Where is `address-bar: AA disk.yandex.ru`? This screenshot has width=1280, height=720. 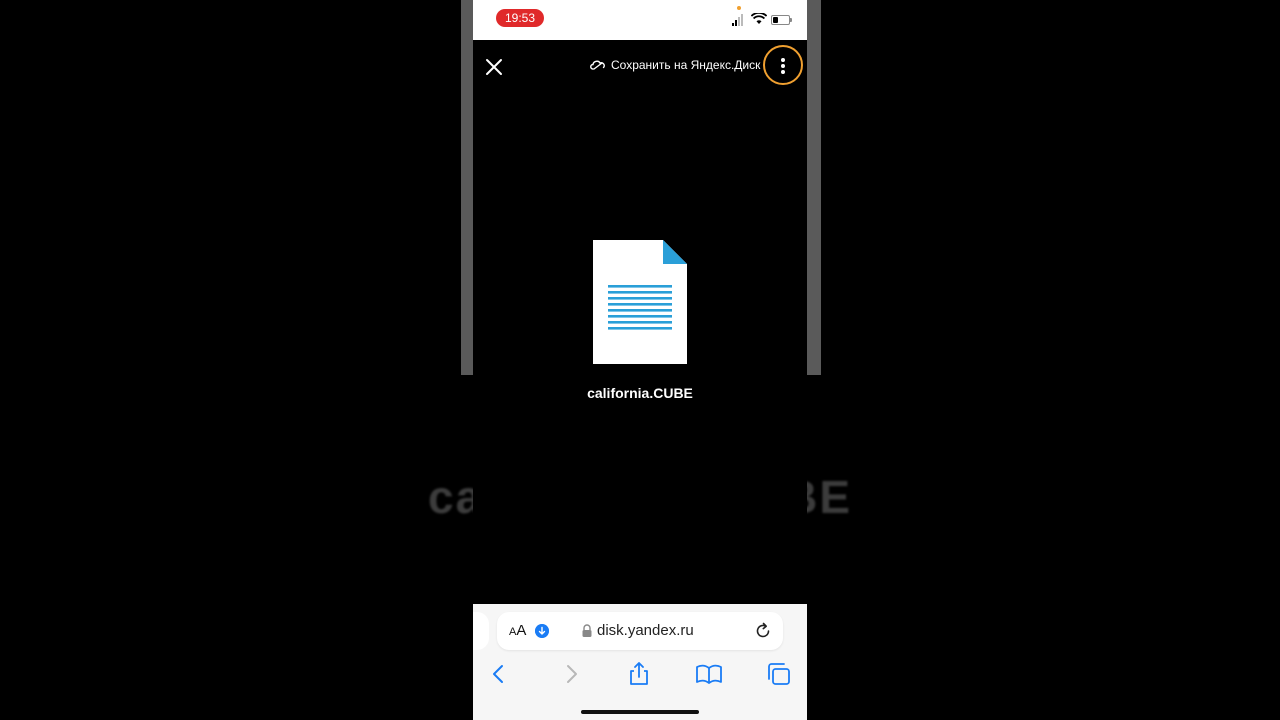 address-bar: AA disk.yandex.ru is located at coordinates (640, 631).